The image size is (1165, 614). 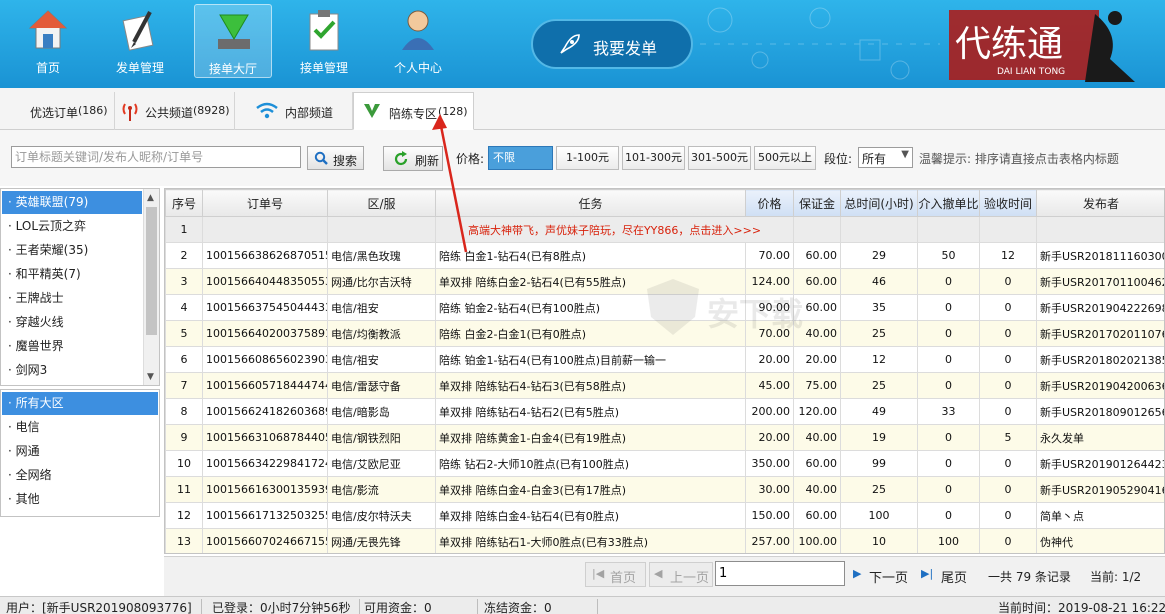 What do you see at coordinates (324, 30) in the screenshot?
I see `clipboard-check-icon` at bounding box center [324, 30].